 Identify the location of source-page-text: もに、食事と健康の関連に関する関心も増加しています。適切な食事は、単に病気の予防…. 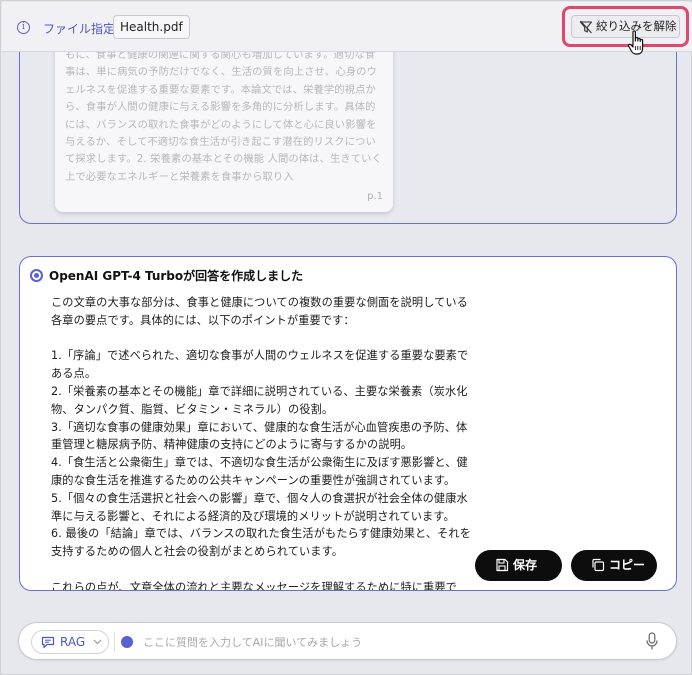
(223, 116).